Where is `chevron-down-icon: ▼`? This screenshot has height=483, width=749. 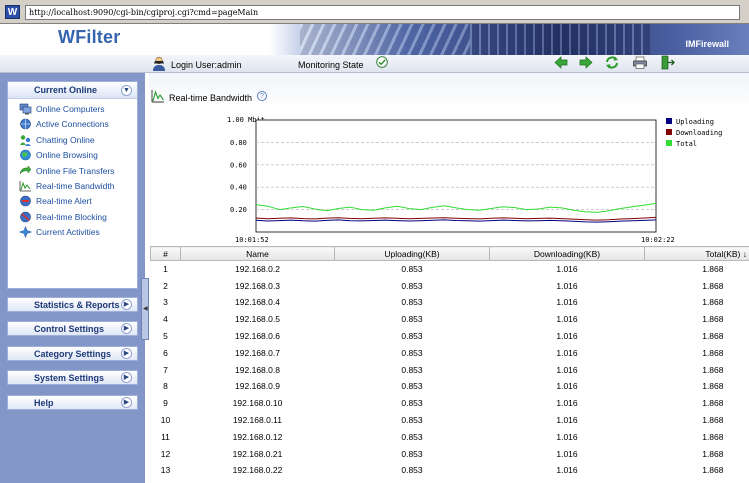
chevron-down-icon: ▼ is located at coordinates (126, 90).